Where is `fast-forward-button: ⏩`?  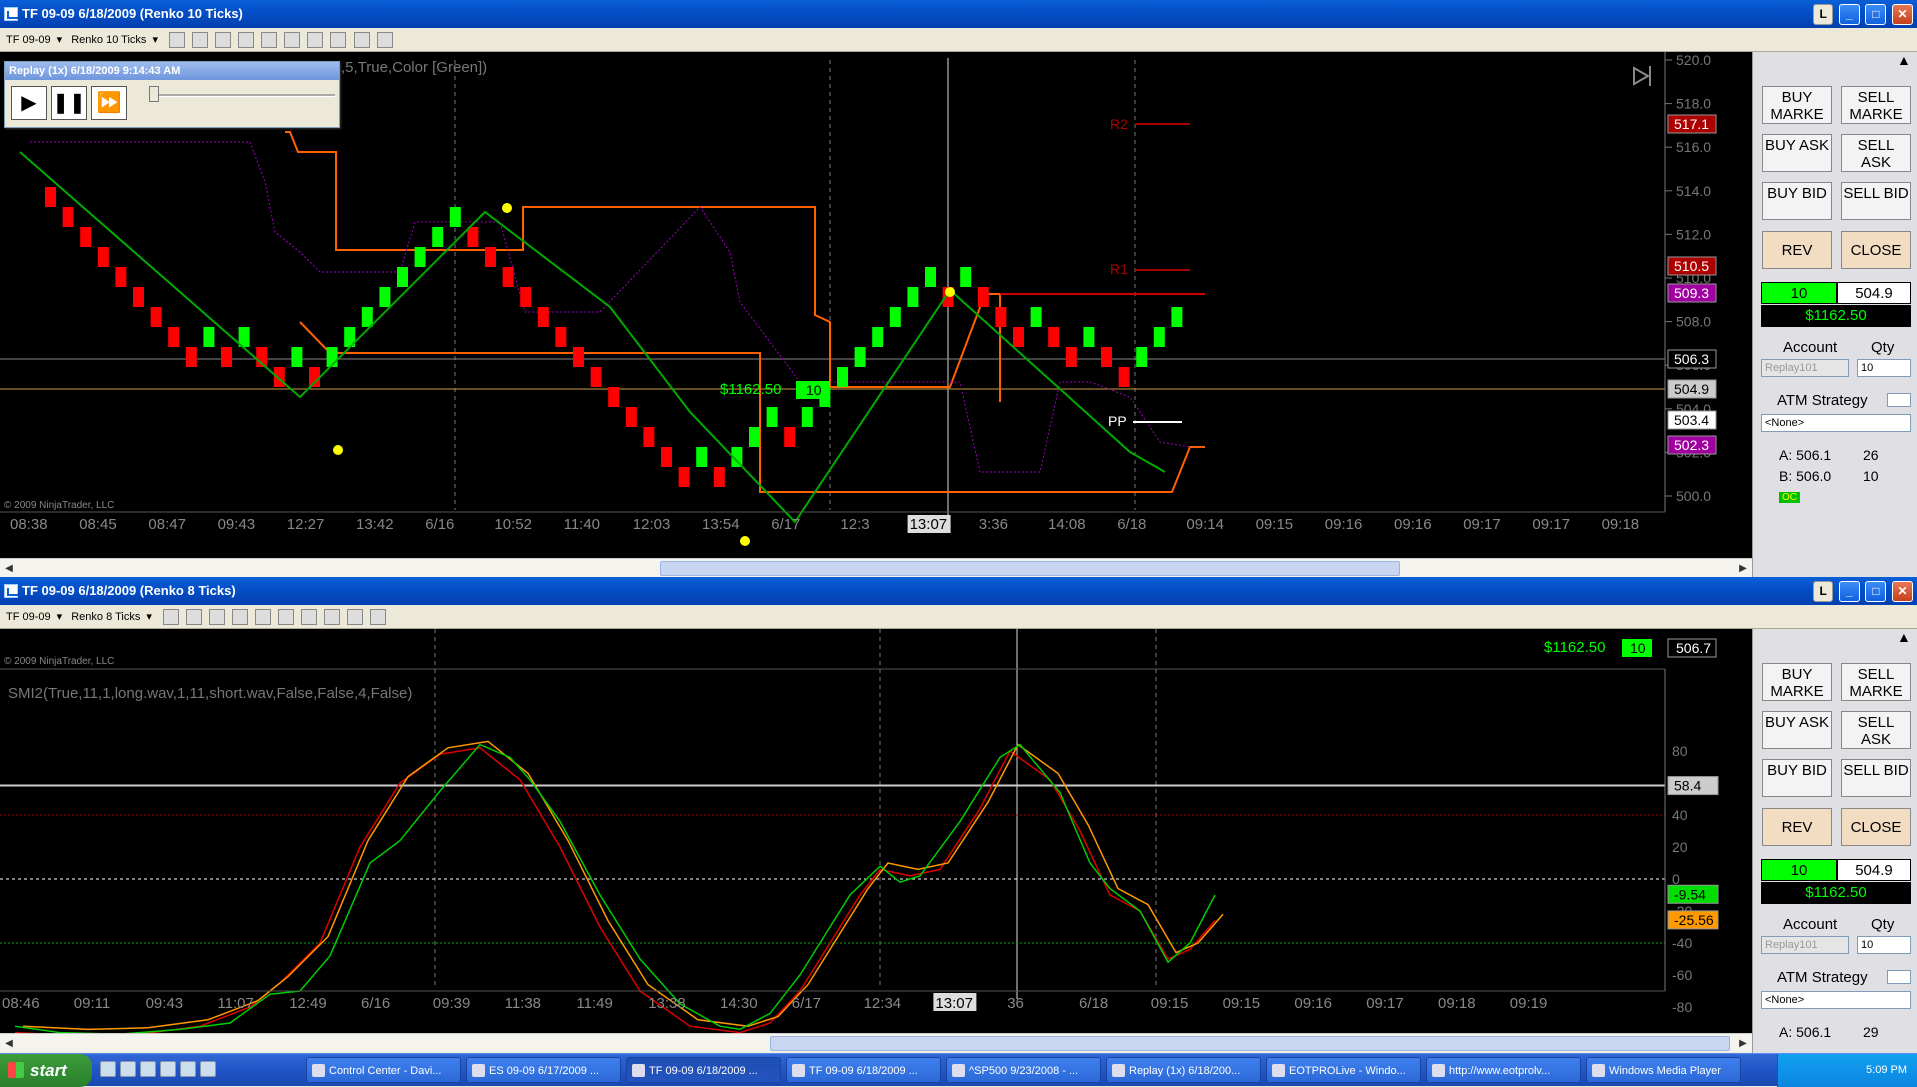
fast-forward-button: ⏩ is located at coordinates (109, 103).